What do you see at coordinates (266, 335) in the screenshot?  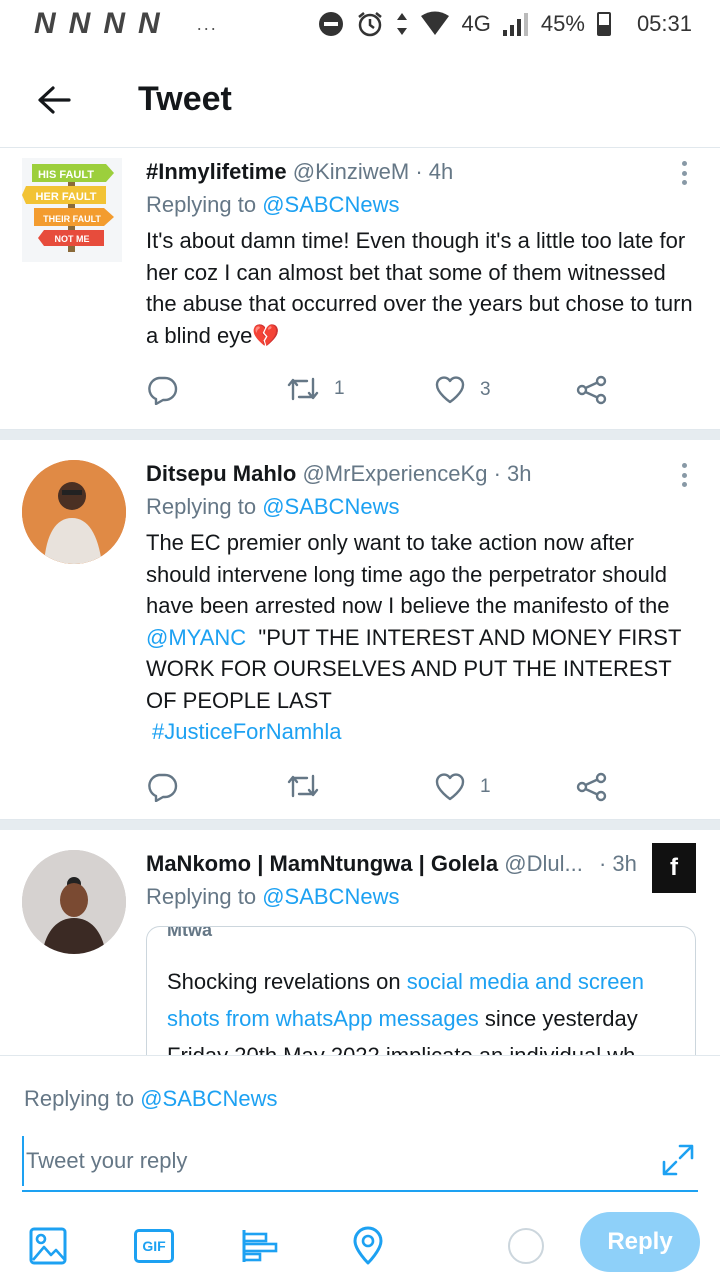 I see `broken-heart-emoji: 💔` at bounding box center [266, 335].